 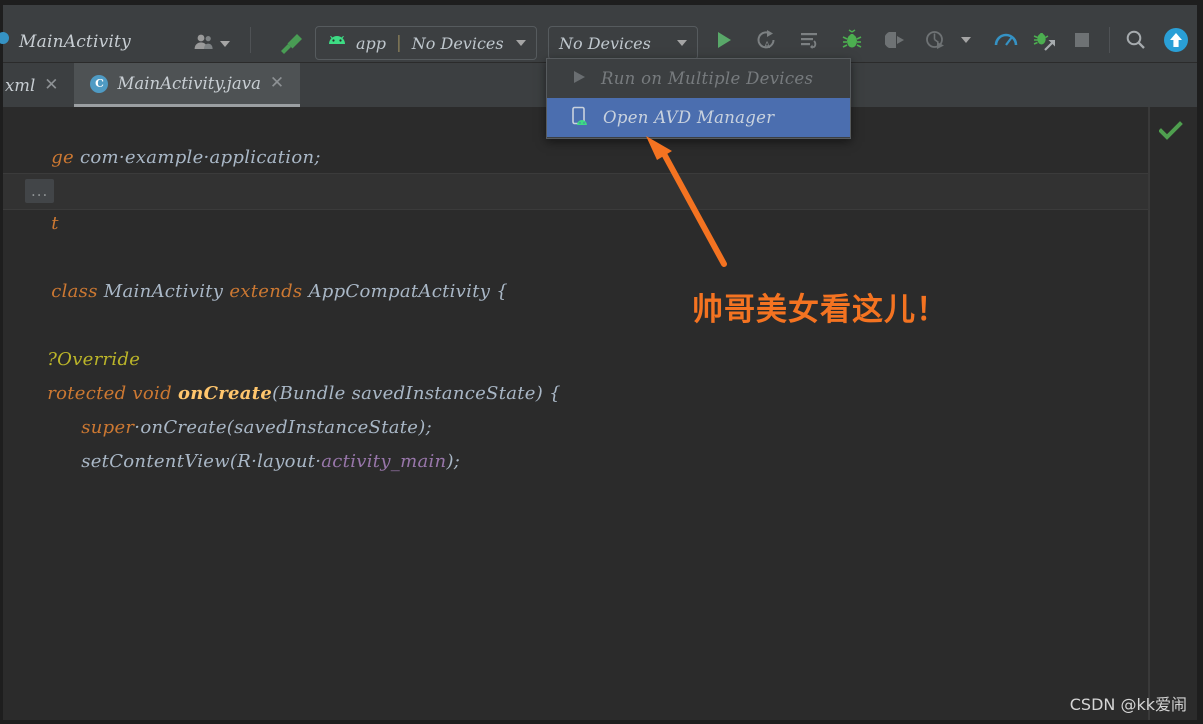 What do you see at coordinates (408, 291) in the screenshot?
I see `code-token: AppCompatActivity {` at bounding box center [408, 291].